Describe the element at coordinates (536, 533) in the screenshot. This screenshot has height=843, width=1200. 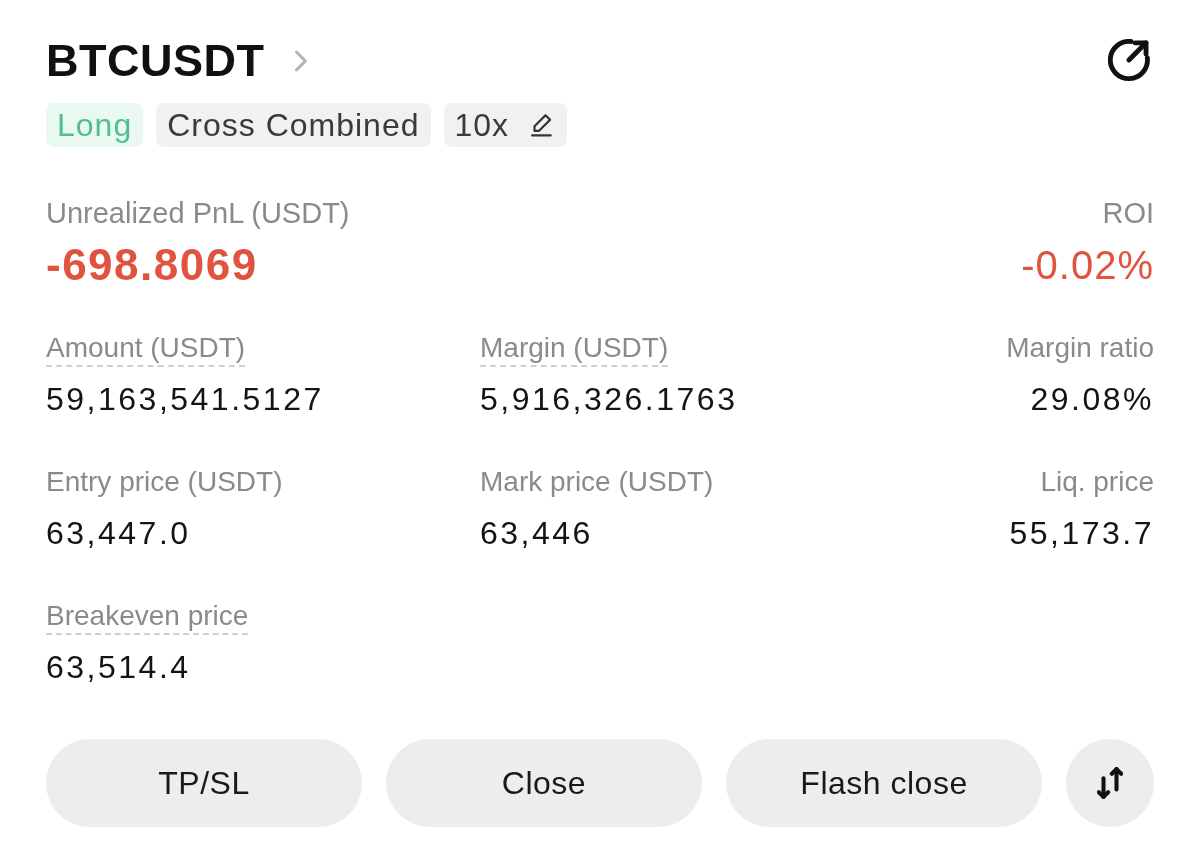
I see `field-value: 63,446` at that location.